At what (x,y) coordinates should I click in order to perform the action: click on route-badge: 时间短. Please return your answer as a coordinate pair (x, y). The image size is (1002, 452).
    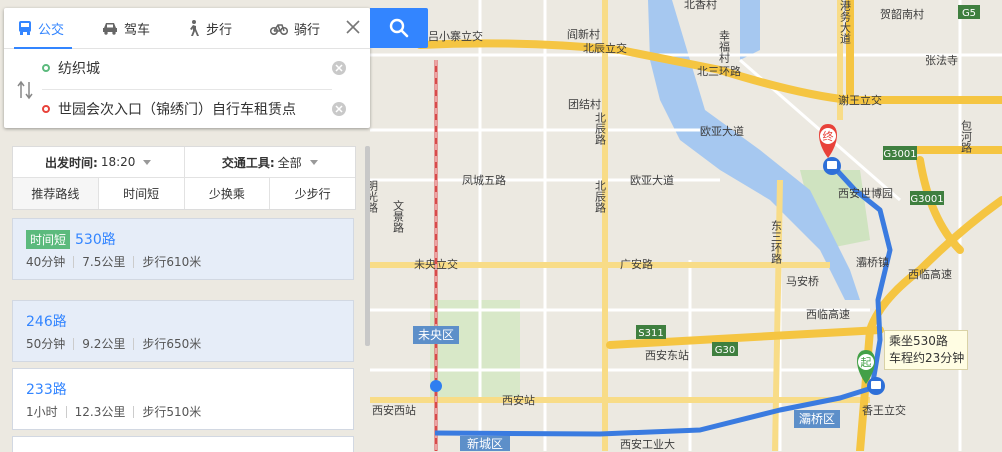
    Looking at the image, I should click on (48, 239).